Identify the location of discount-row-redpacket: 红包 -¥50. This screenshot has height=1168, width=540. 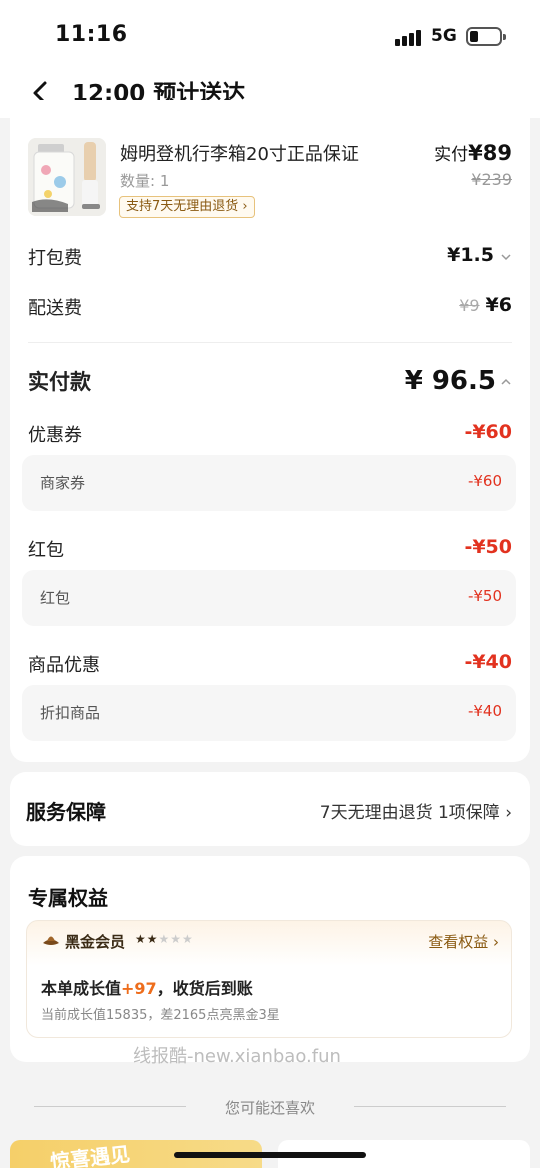
(270, 551).